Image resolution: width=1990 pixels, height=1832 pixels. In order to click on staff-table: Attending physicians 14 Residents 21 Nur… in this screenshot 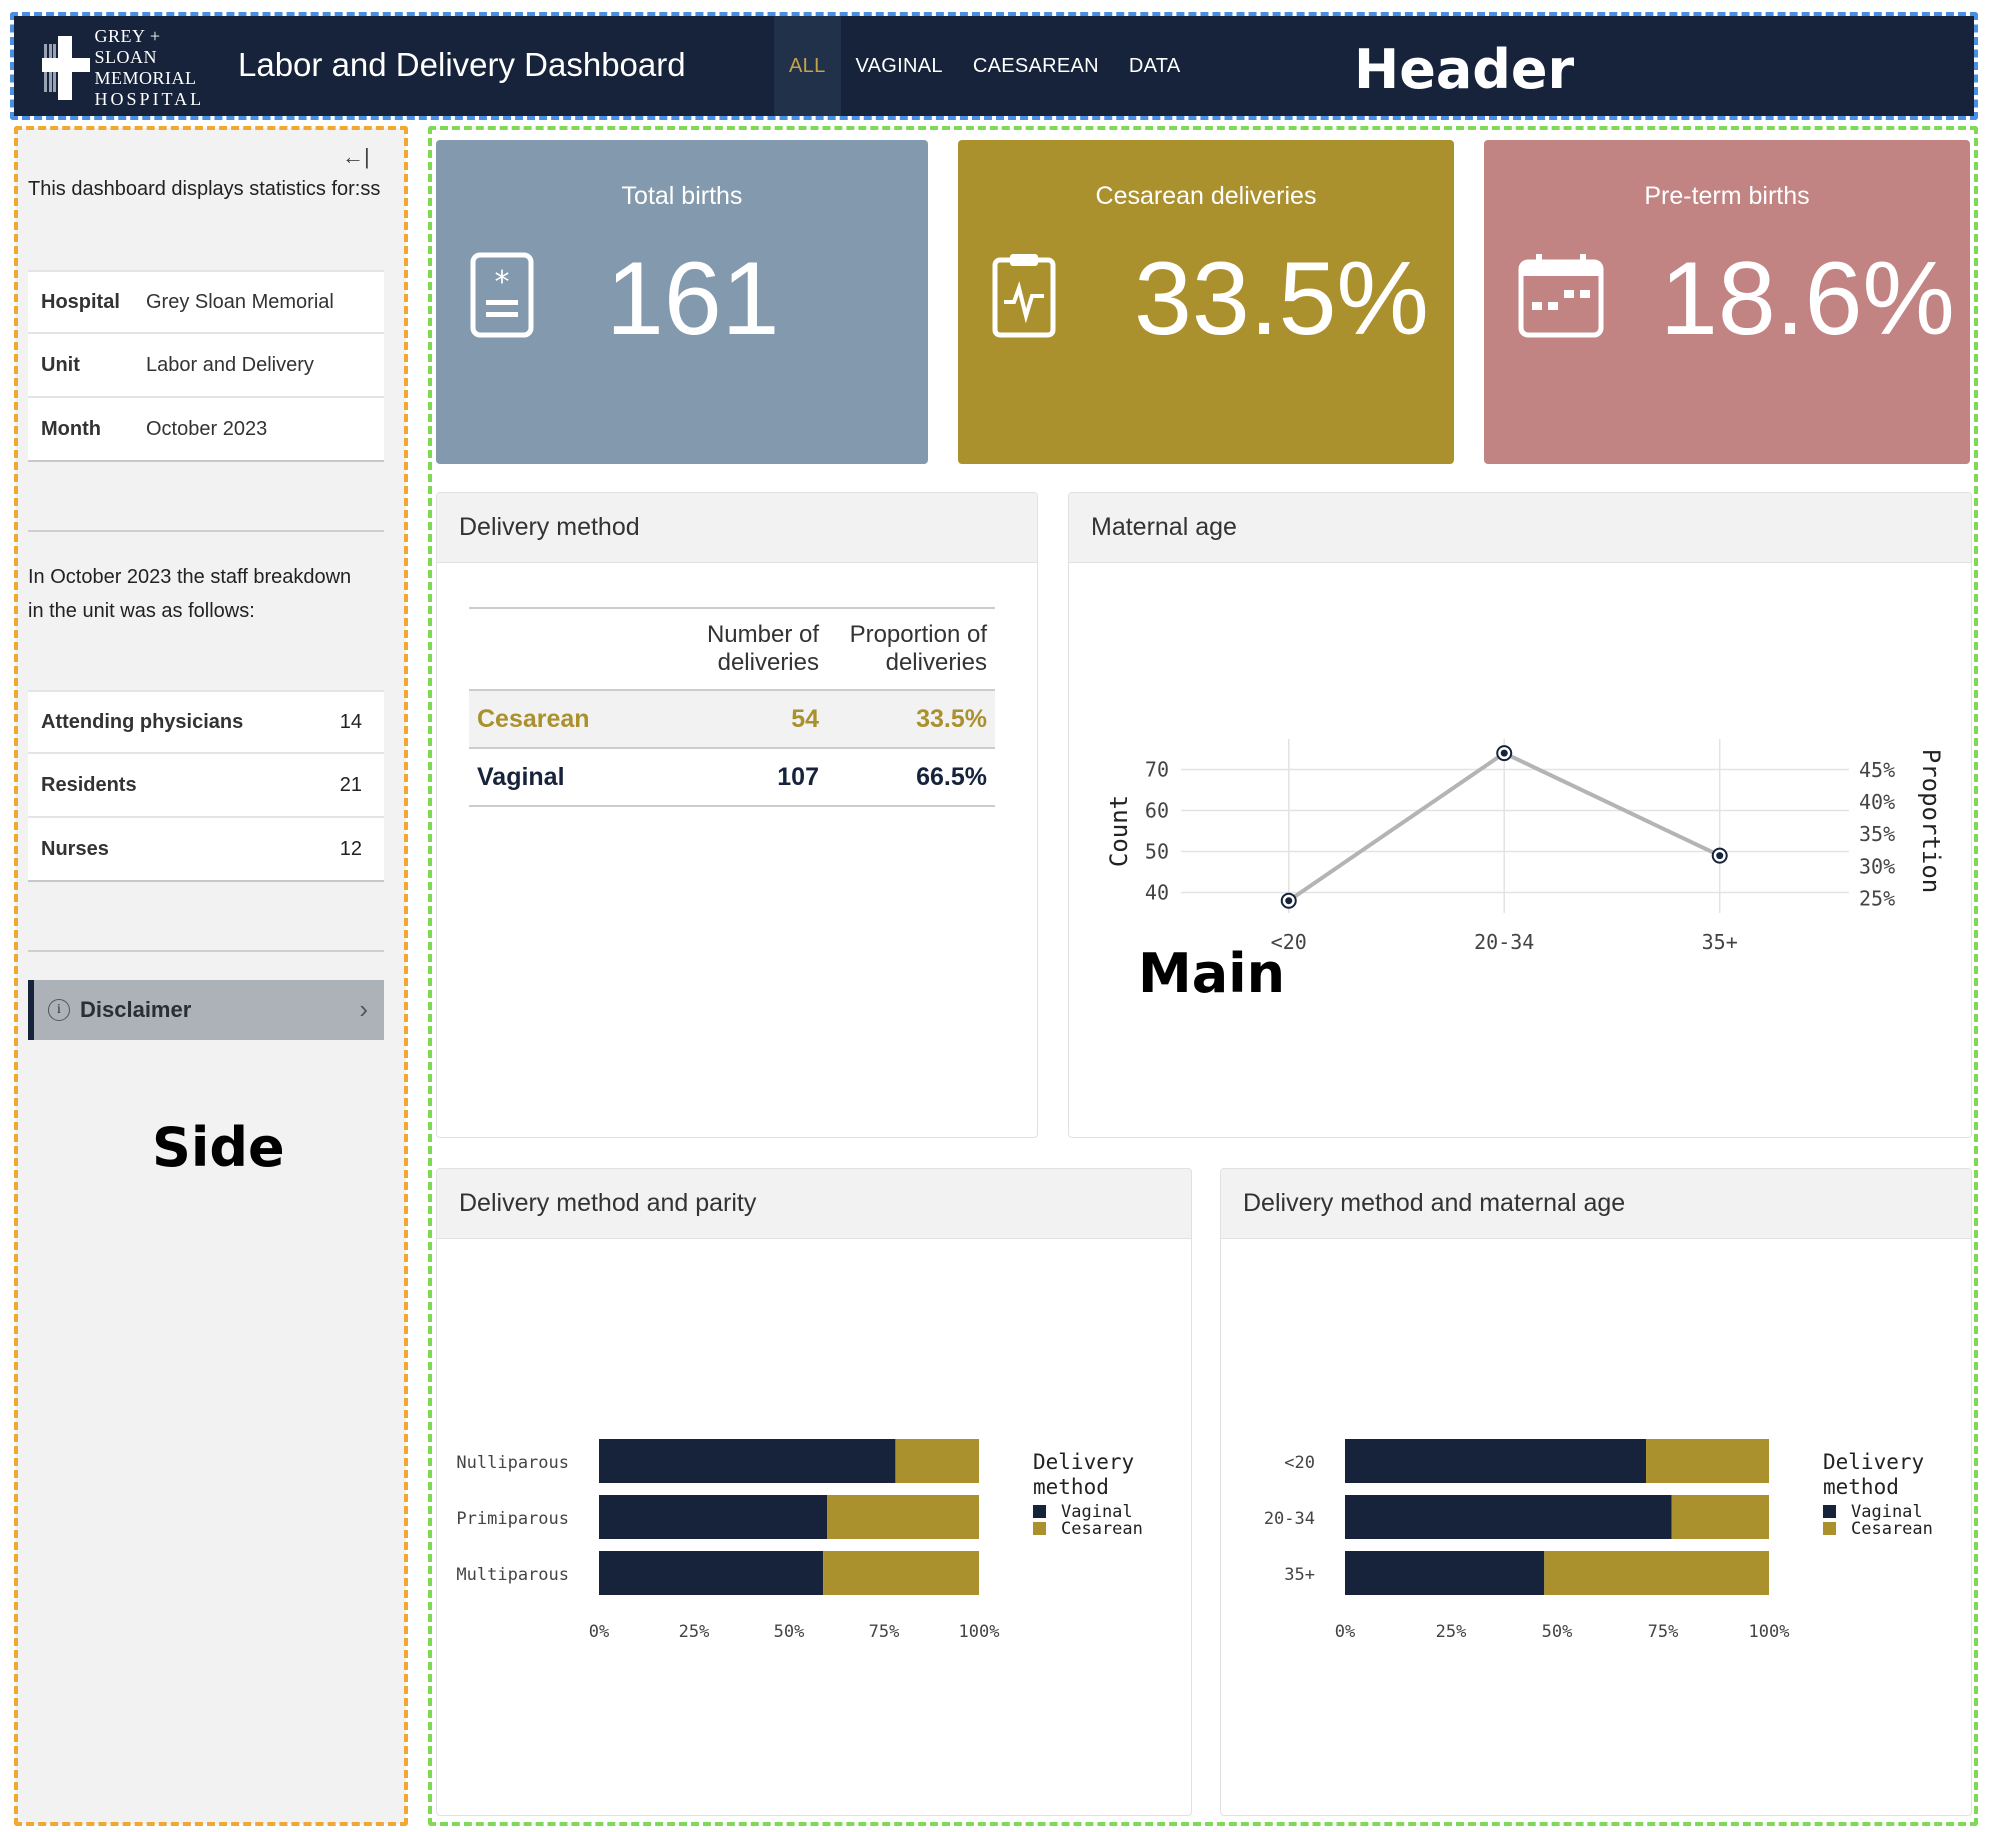, I will do `click(206, 786)`.